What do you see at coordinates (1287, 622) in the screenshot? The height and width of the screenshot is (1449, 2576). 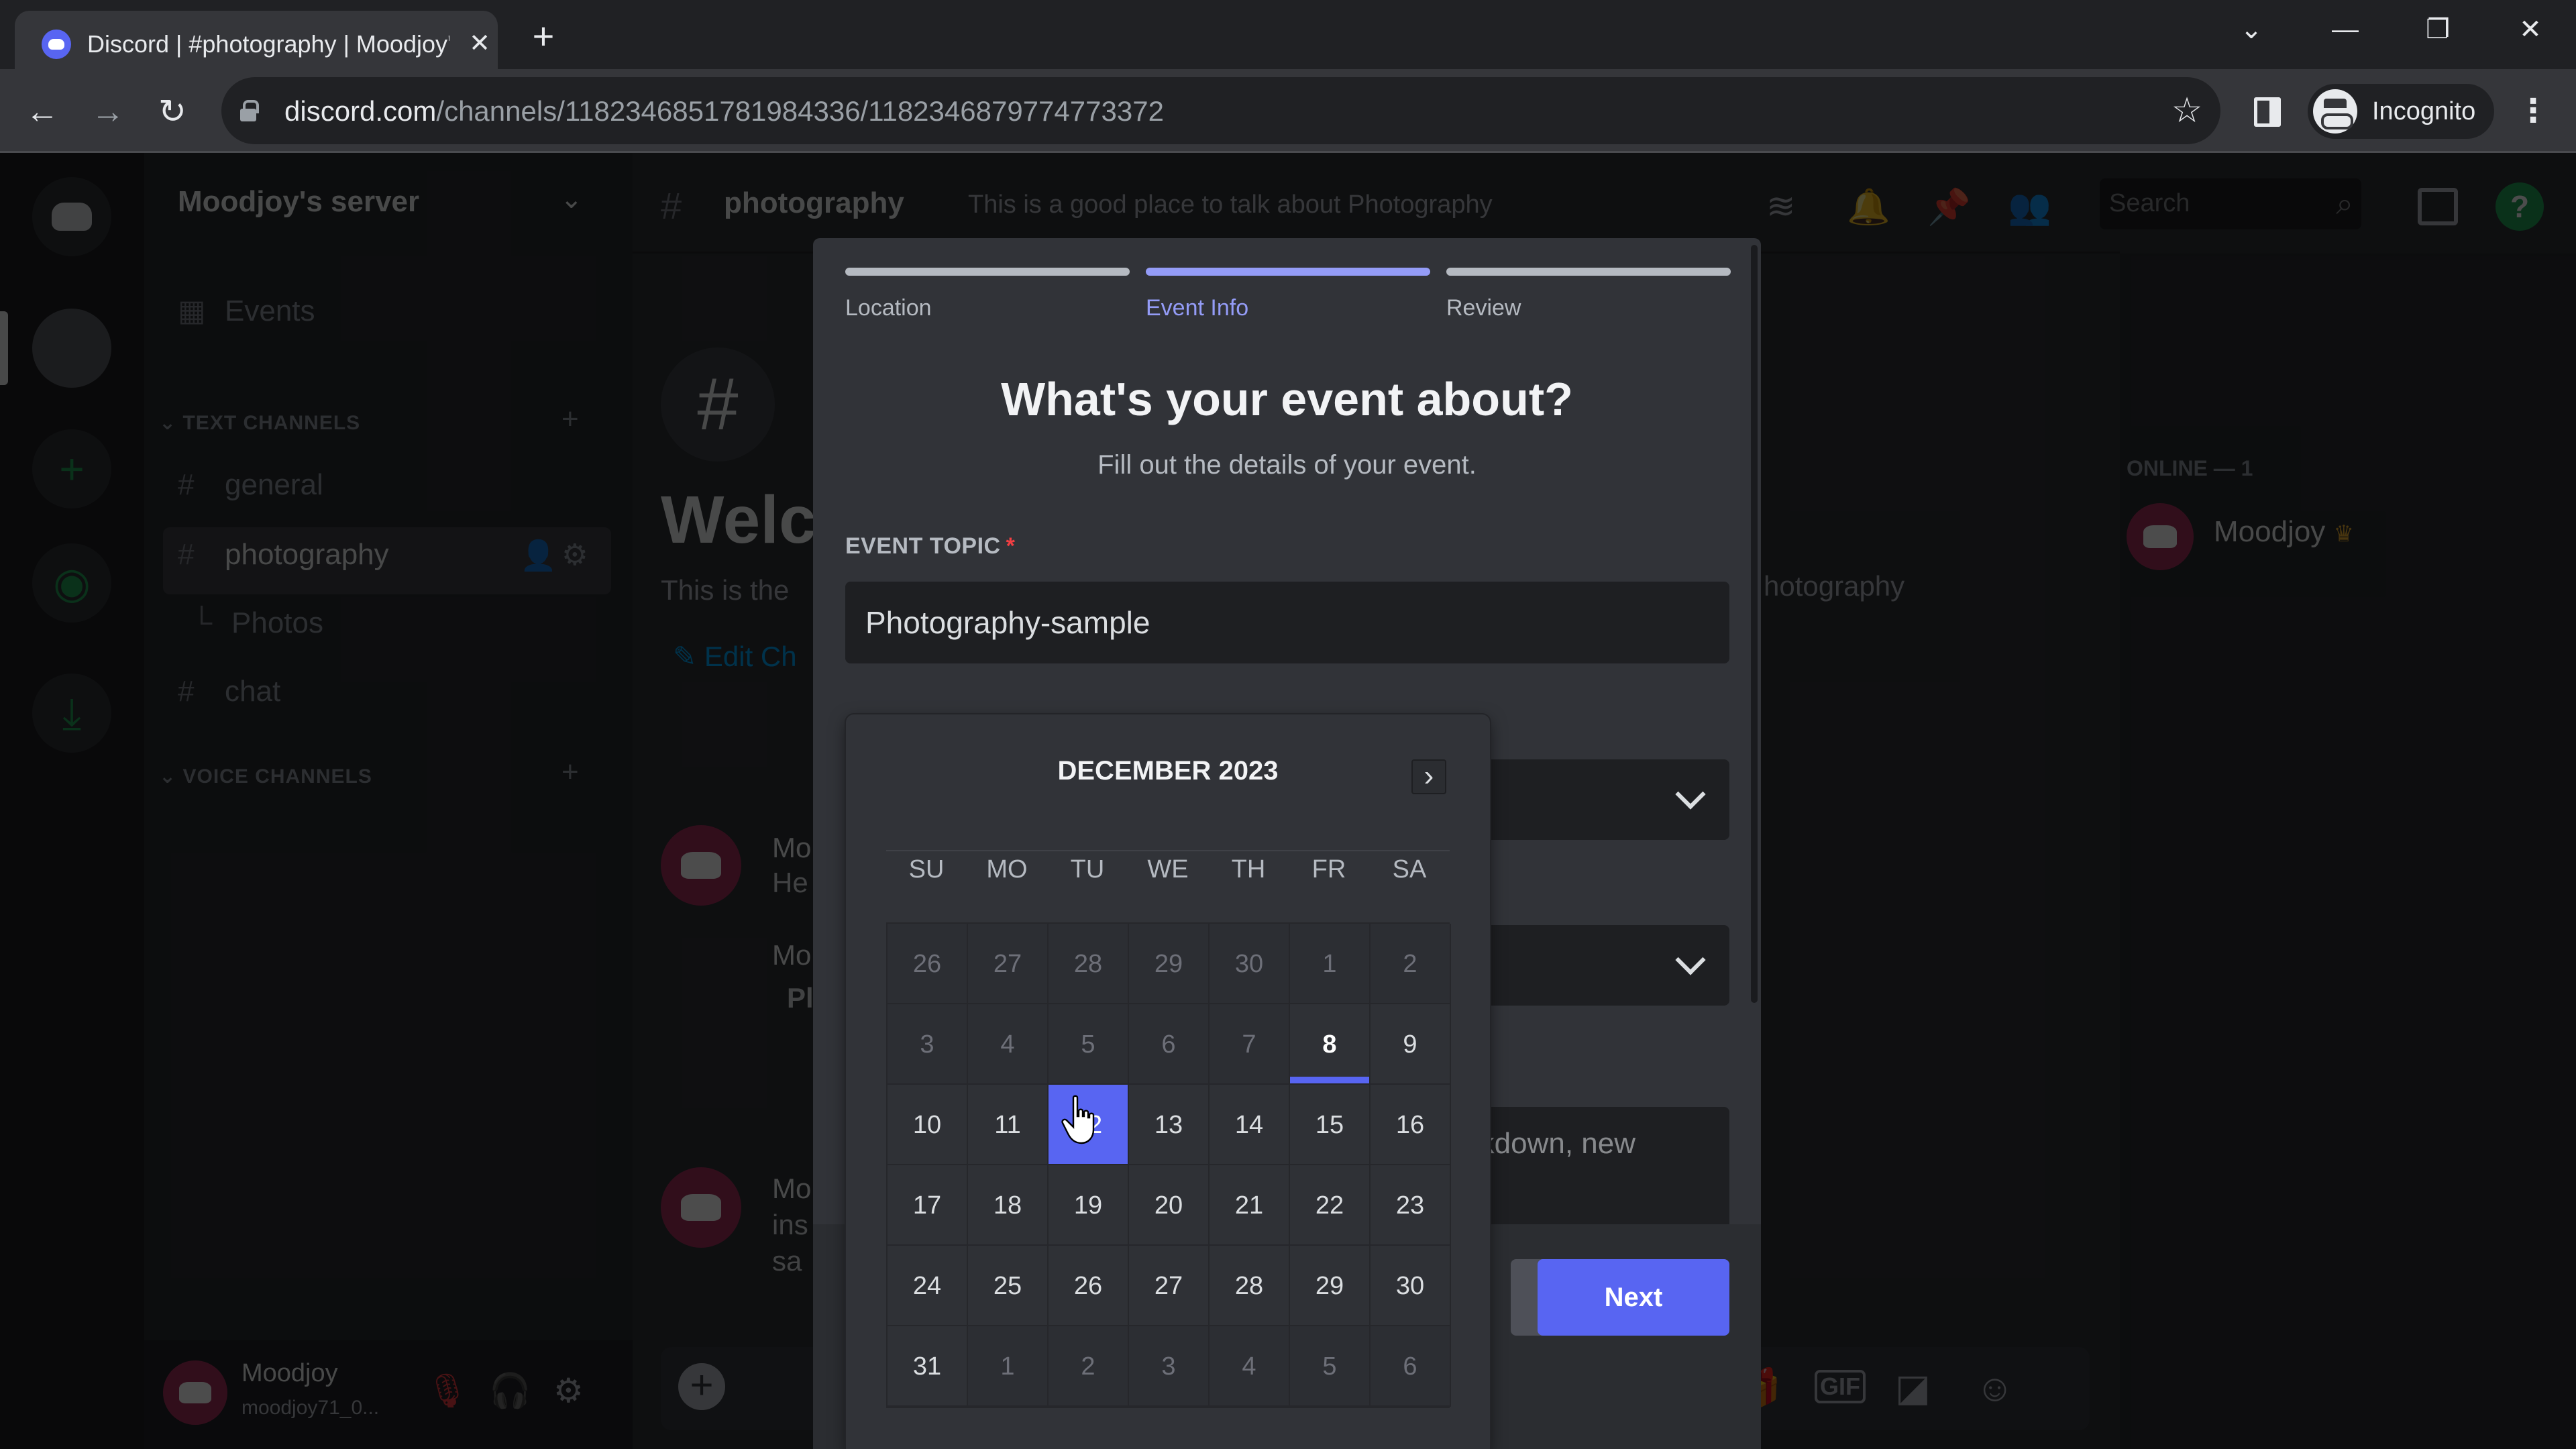 I see `event-topic-input` at bounding box center [1287, 622].